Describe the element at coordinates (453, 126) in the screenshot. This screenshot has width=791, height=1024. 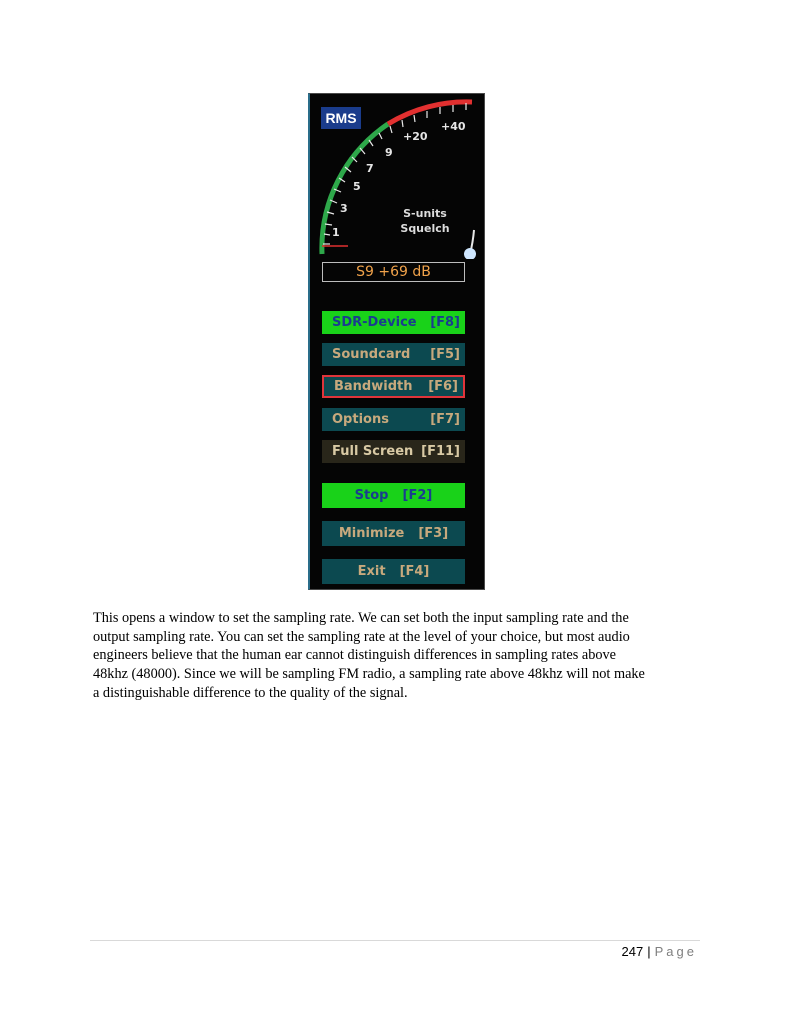
I see `scale-label-plus40: +40` at that location.